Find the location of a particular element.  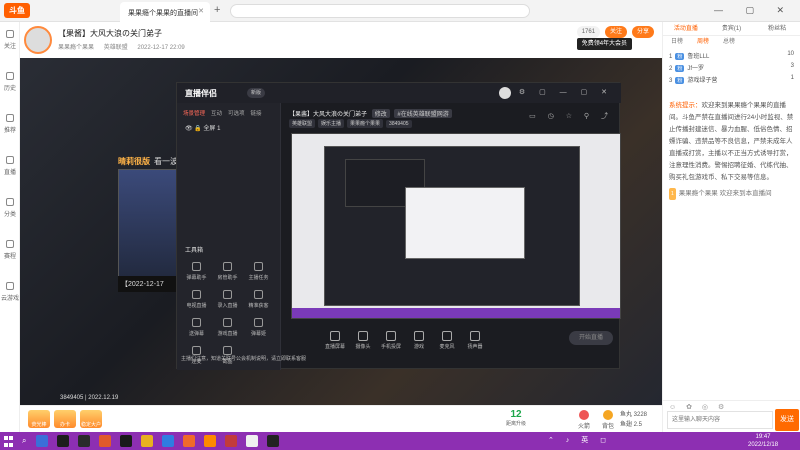

nav-events: 赛程 is located at coordinates (10, 253).